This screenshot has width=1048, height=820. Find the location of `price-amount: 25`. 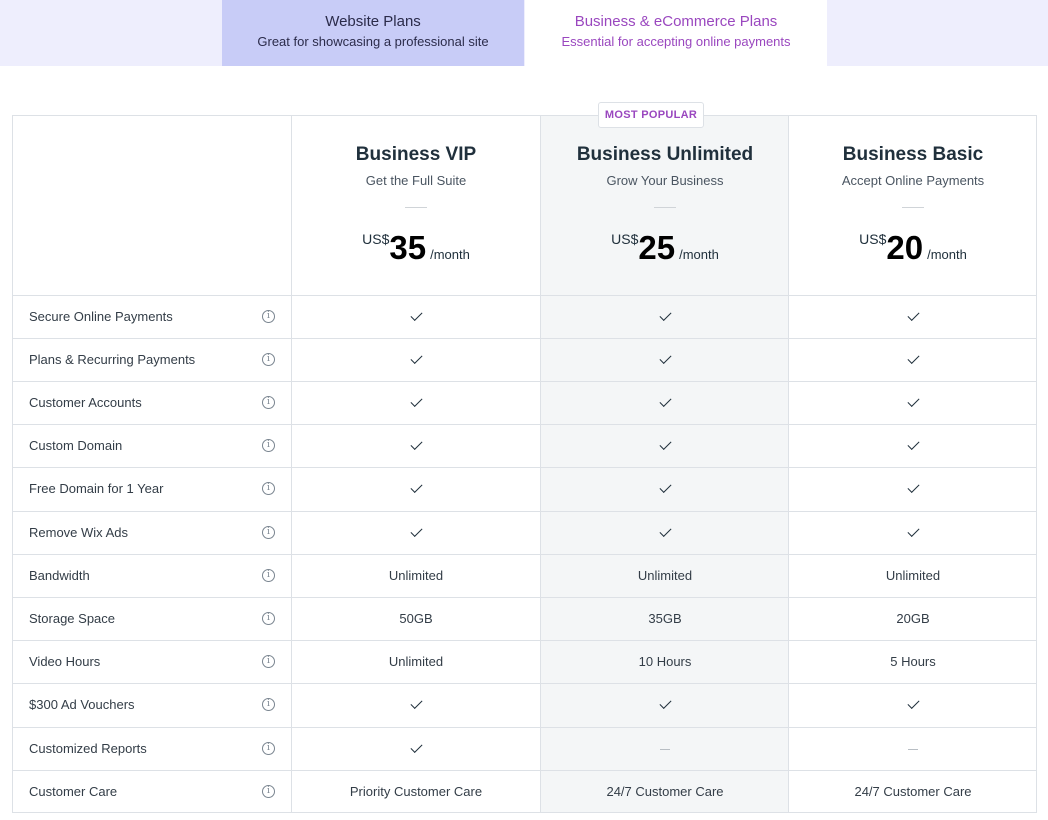

price-amount: 25 is located at coordinates (657, 247).